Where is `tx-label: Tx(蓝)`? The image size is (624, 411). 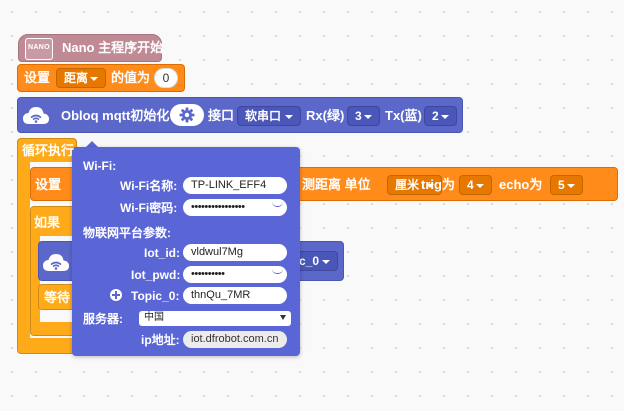 tx-label: Tx(蓝) is located at coordinates (403, 115).